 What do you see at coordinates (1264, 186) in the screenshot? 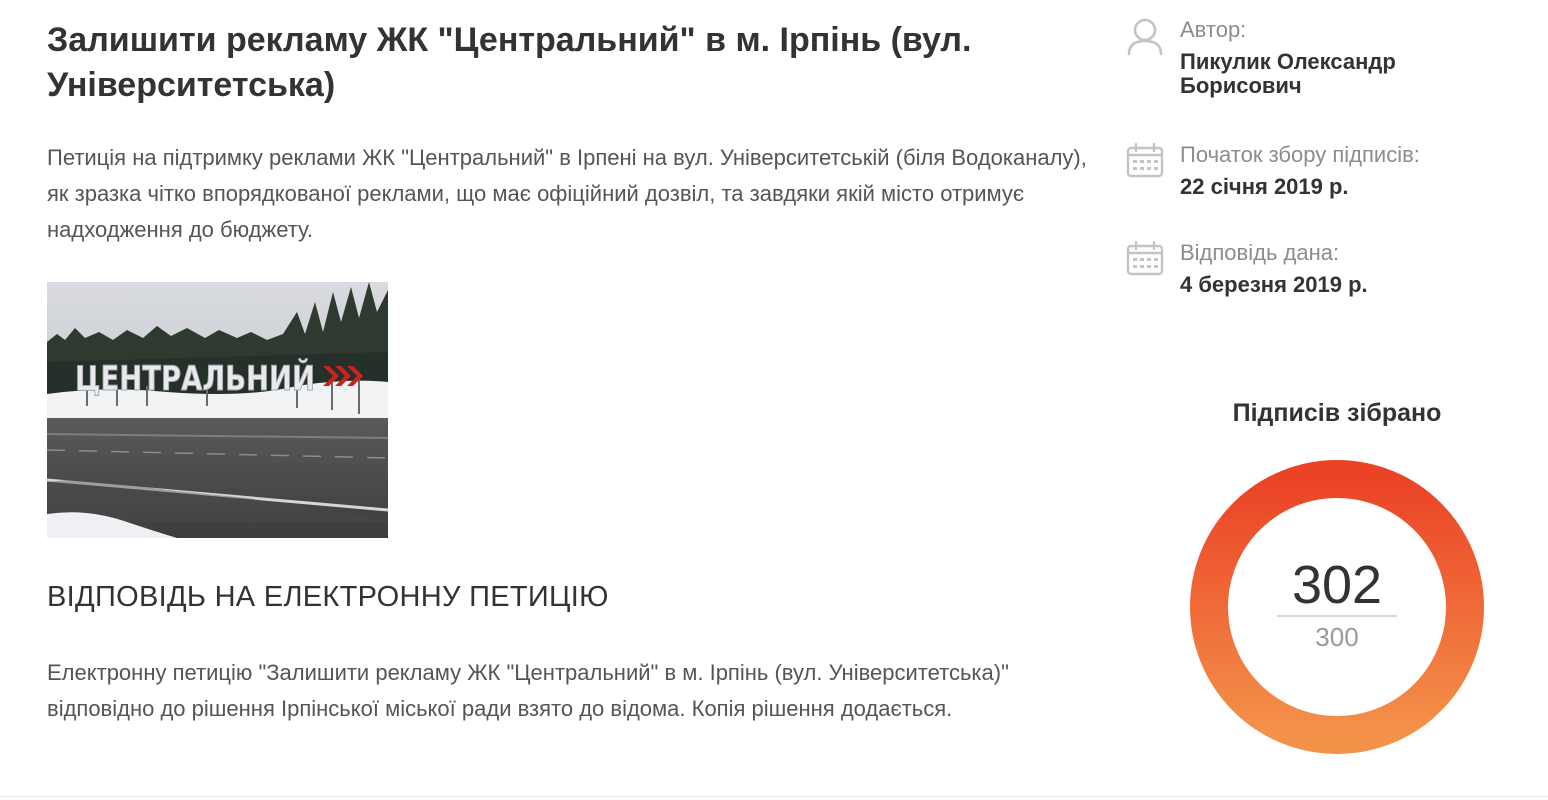
I see `start-date-value: 22 січня 2019 р.` at bounding box center [1264, 186].